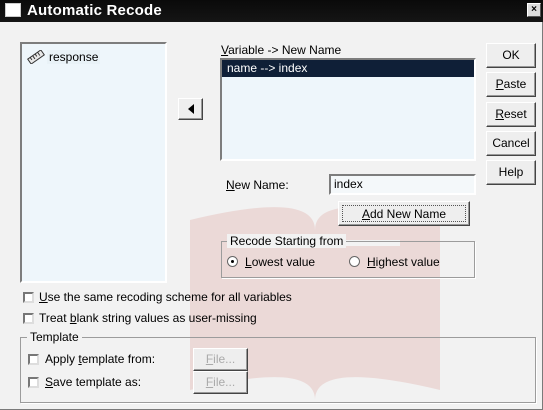  I want to click on add-new-name-button: Add New Name, so click(404, 213).